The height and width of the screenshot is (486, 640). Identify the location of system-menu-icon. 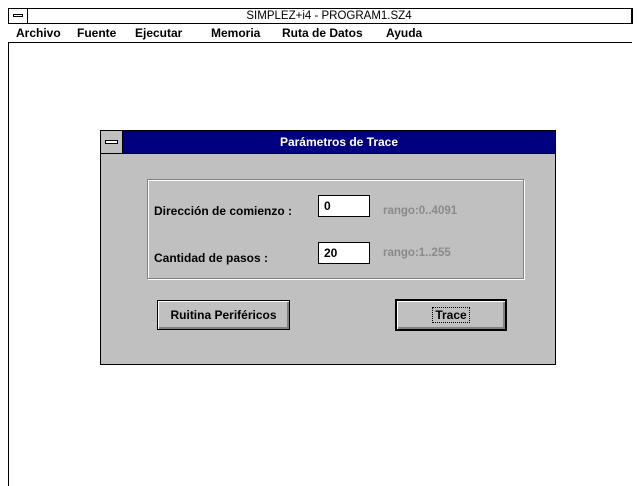
(18, 16).